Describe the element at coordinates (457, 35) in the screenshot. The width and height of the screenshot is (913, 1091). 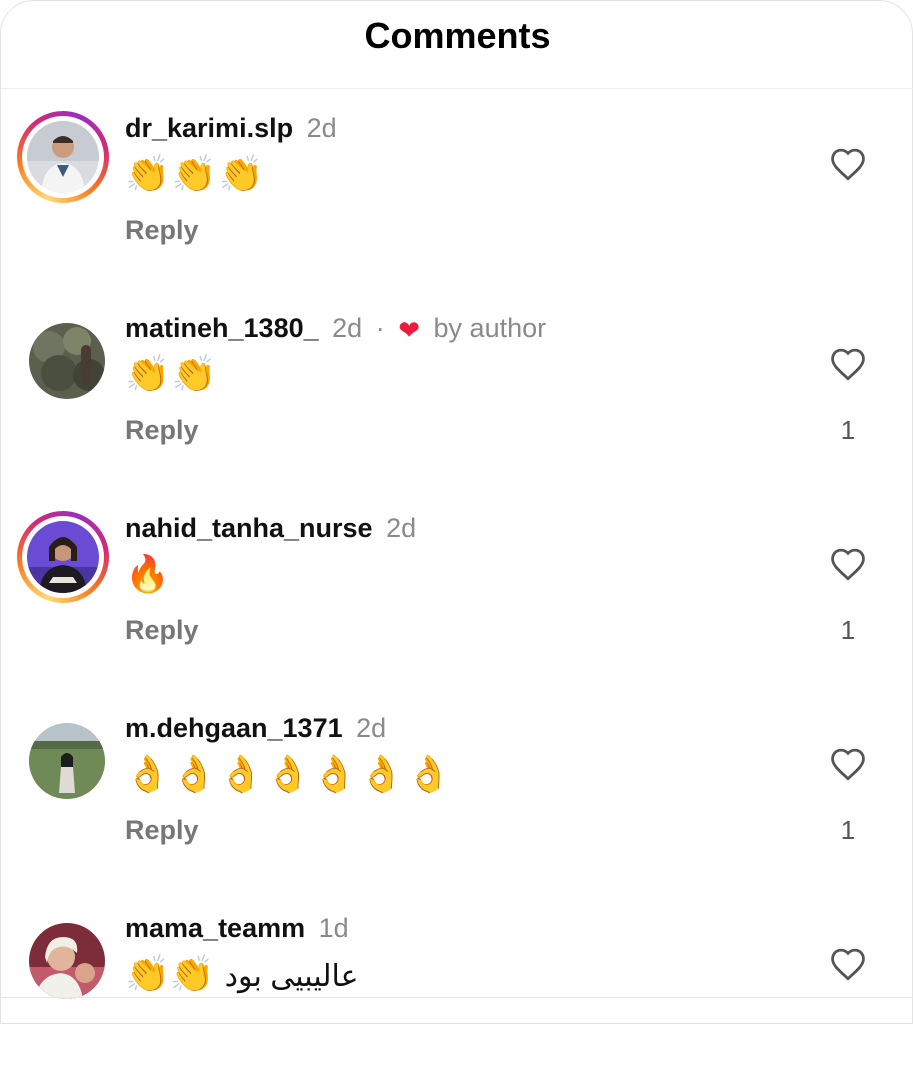
I see `page-title: Comments` at that location.